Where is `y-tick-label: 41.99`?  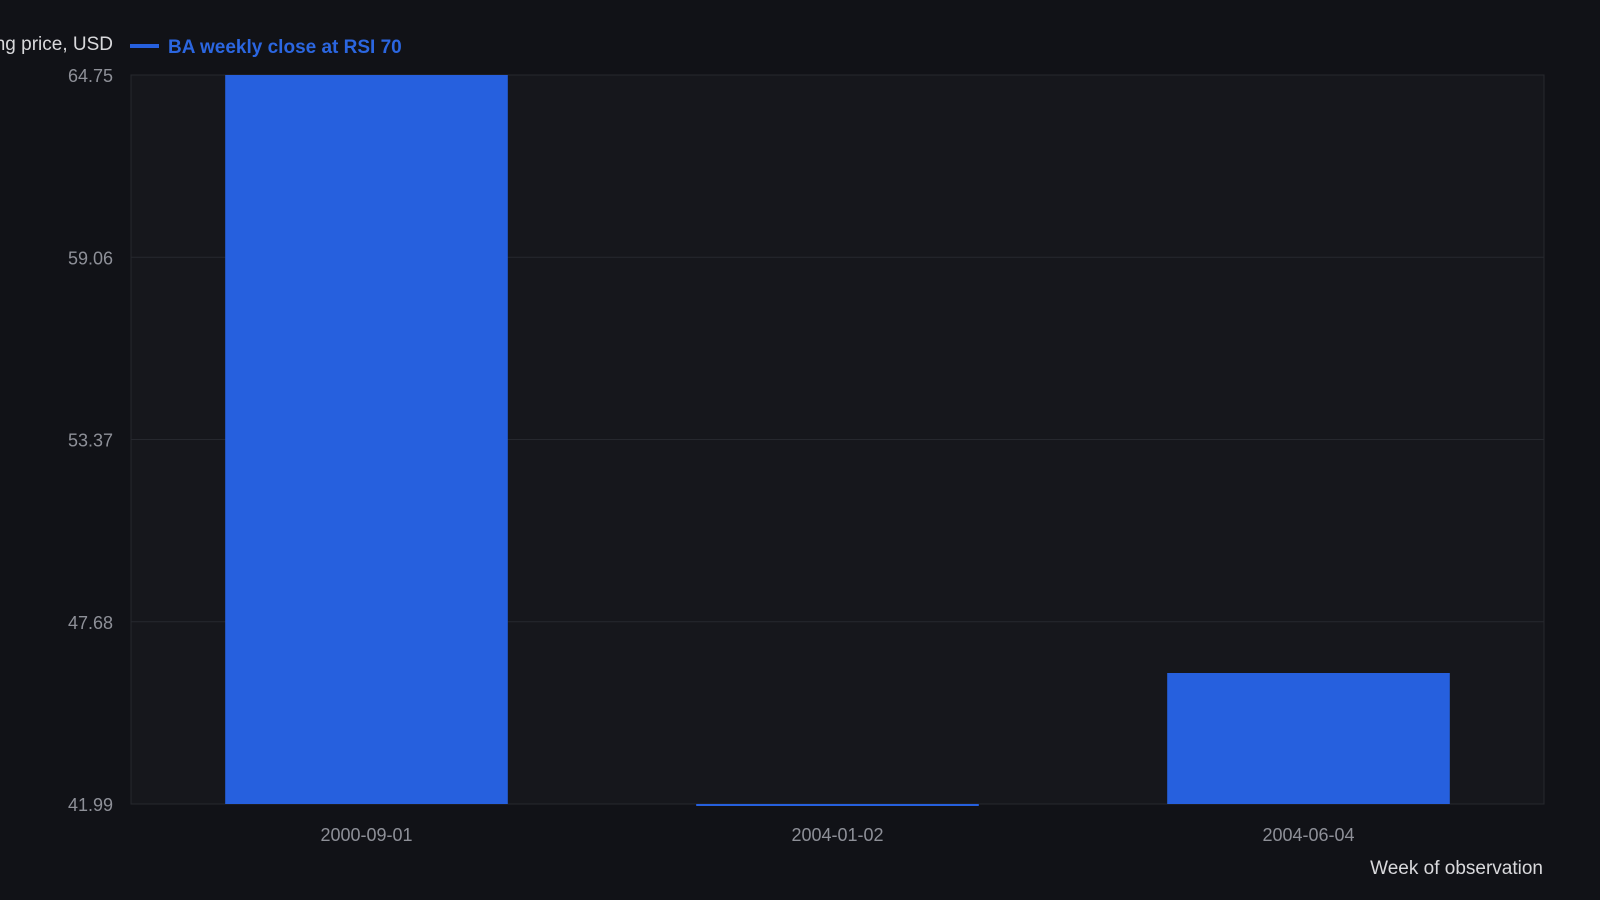
y-tick-label: 41.99 is located at coordinates (90, 805).